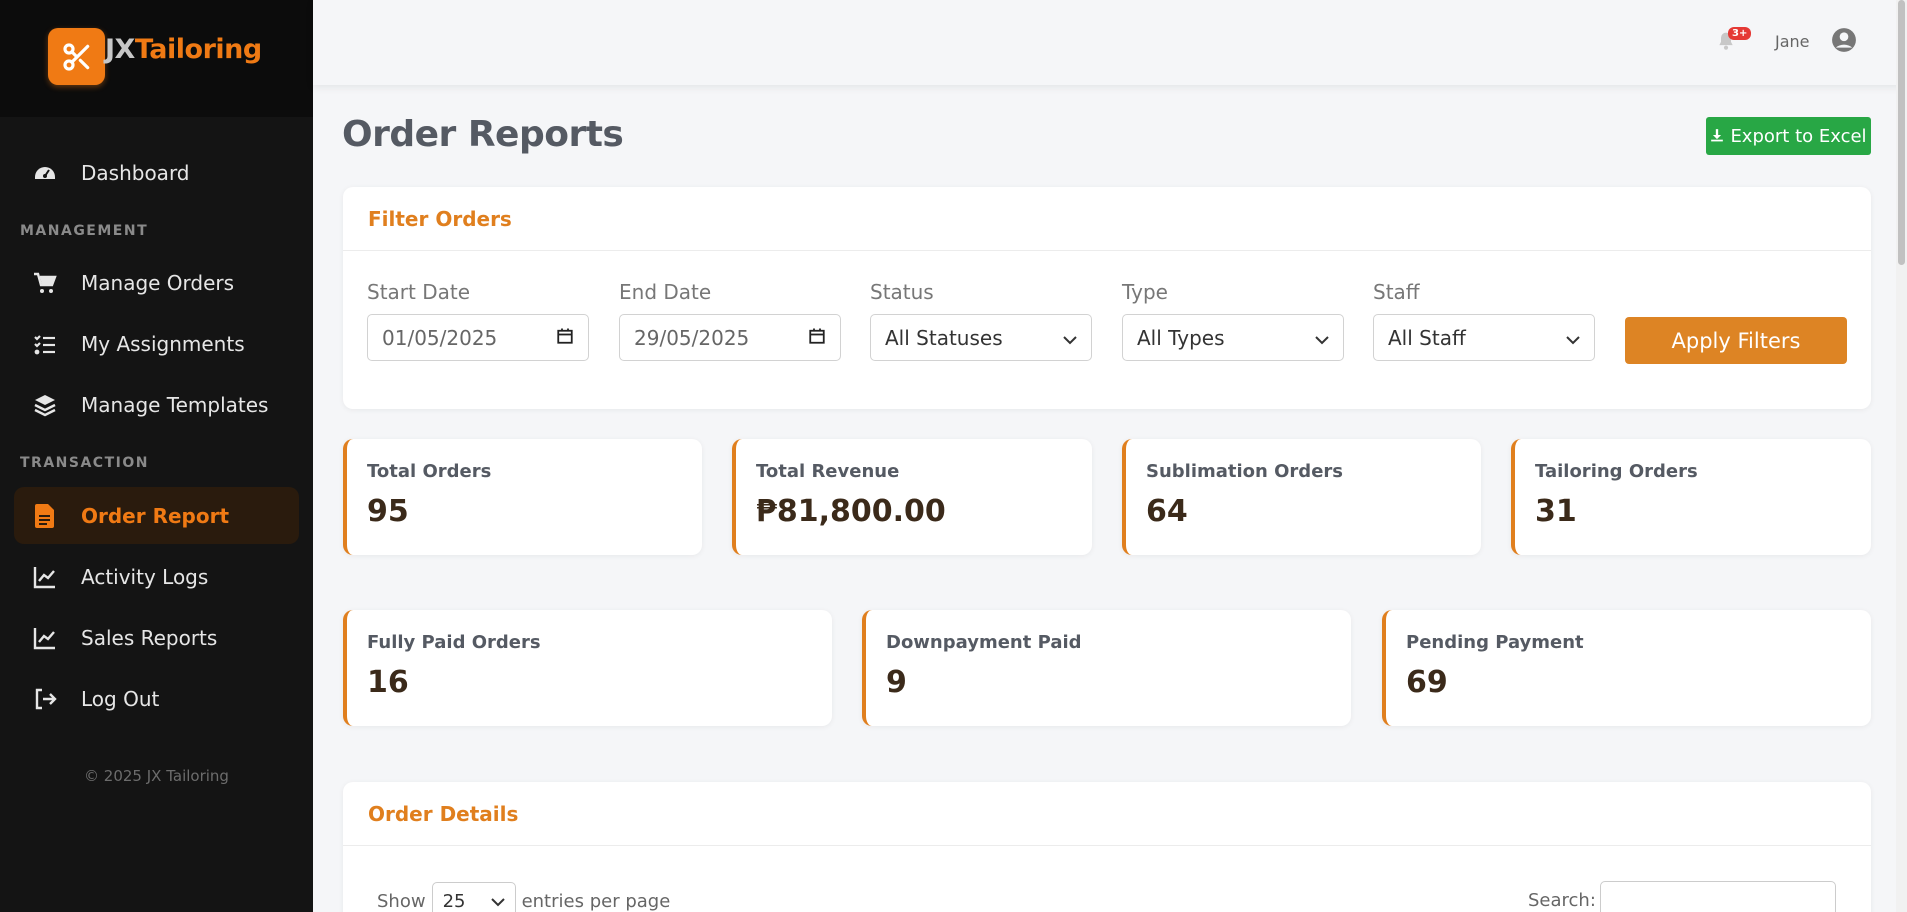 The height and width of the screenshot is (912, 1907). I want to click on status-select: All Statuses, so click(981, 337).